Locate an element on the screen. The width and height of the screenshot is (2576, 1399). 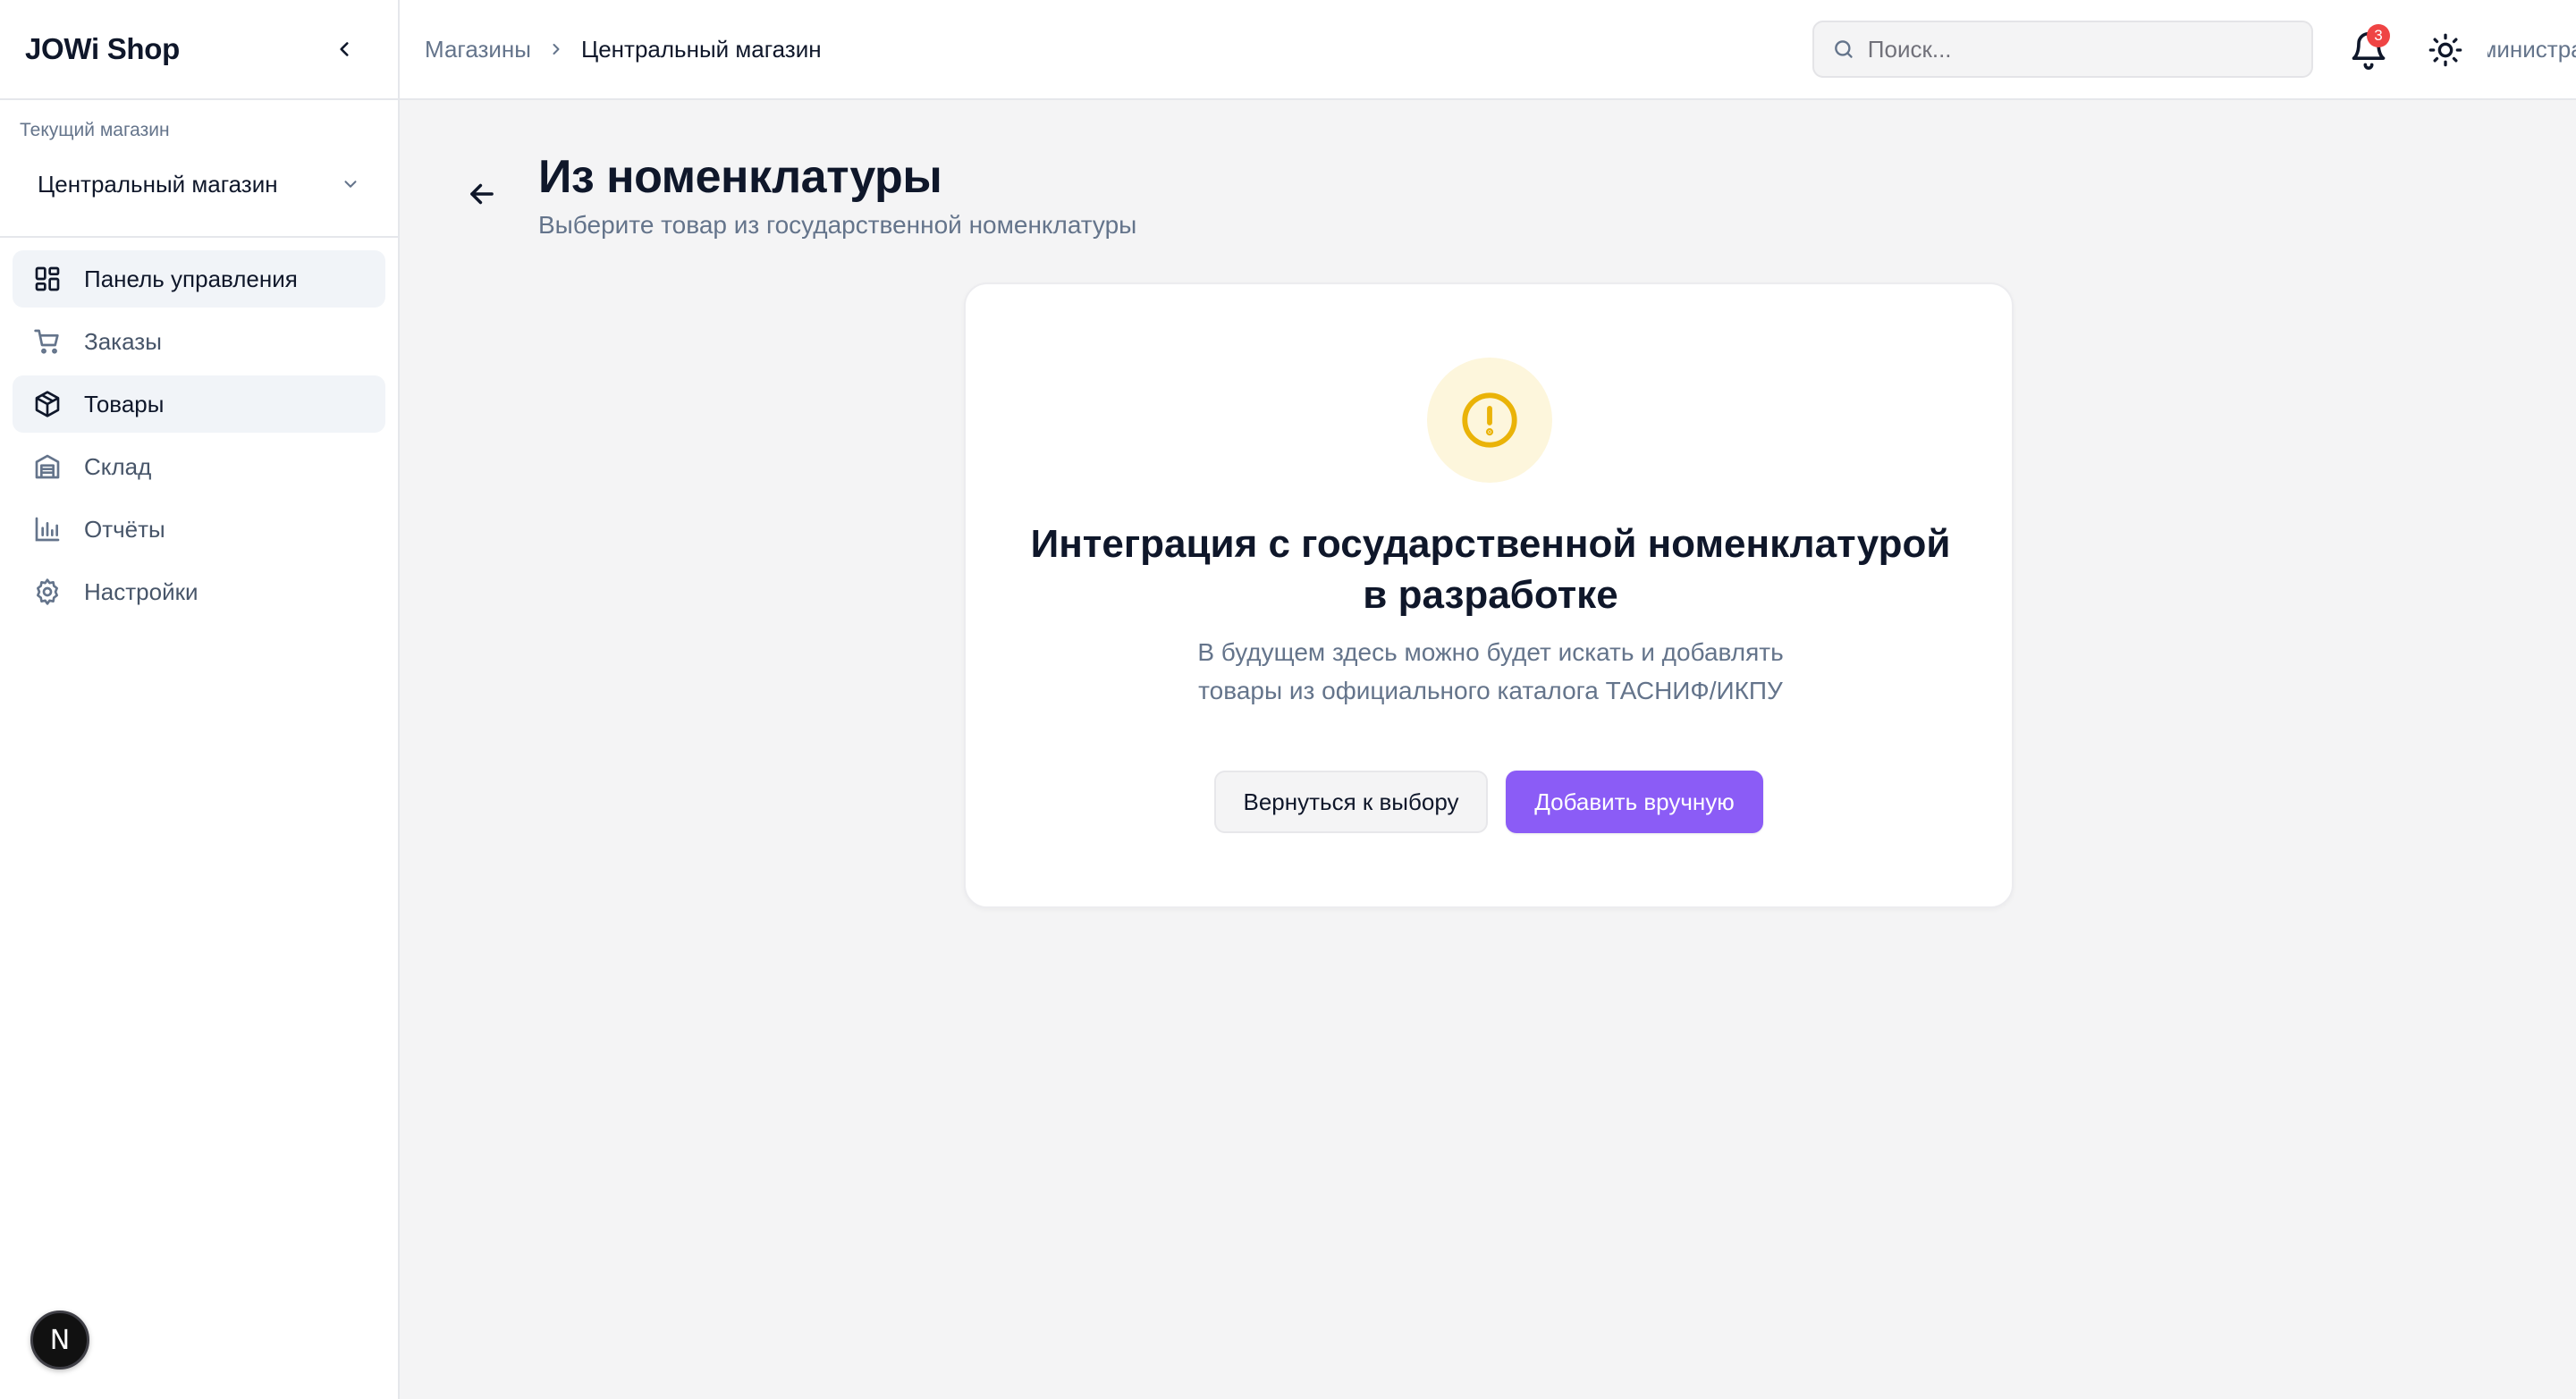
cart-icon is located at coordinates (47, 342).